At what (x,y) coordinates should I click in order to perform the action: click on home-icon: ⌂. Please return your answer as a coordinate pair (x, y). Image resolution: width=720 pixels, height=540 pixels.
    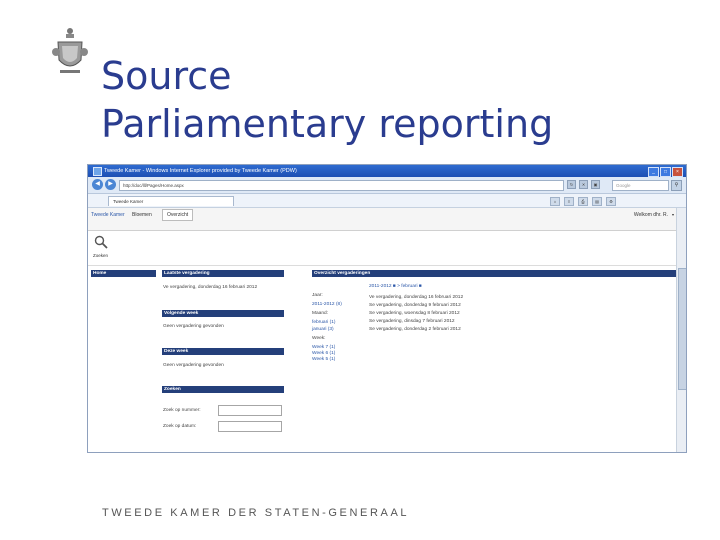
    Looking at the image, I should click on (555, 201).